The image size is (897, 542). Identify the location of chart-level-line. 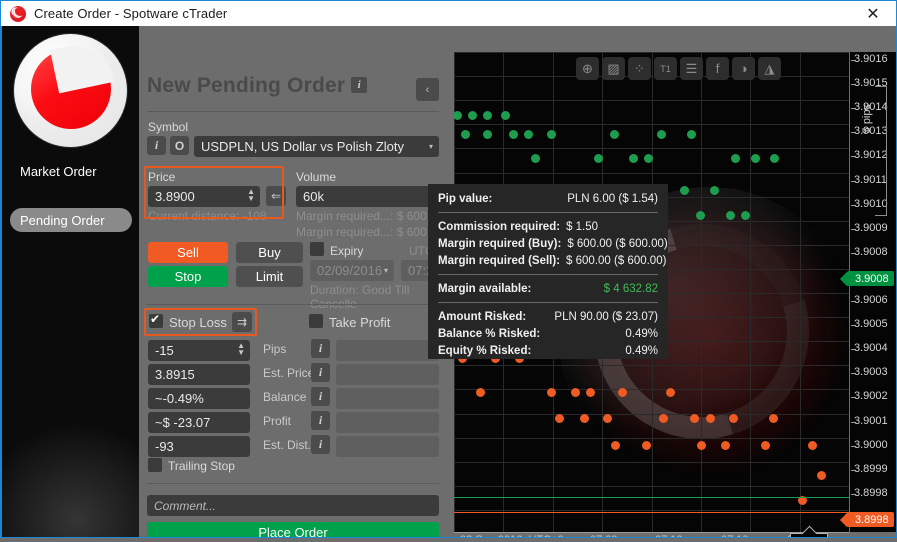
(651, 512).